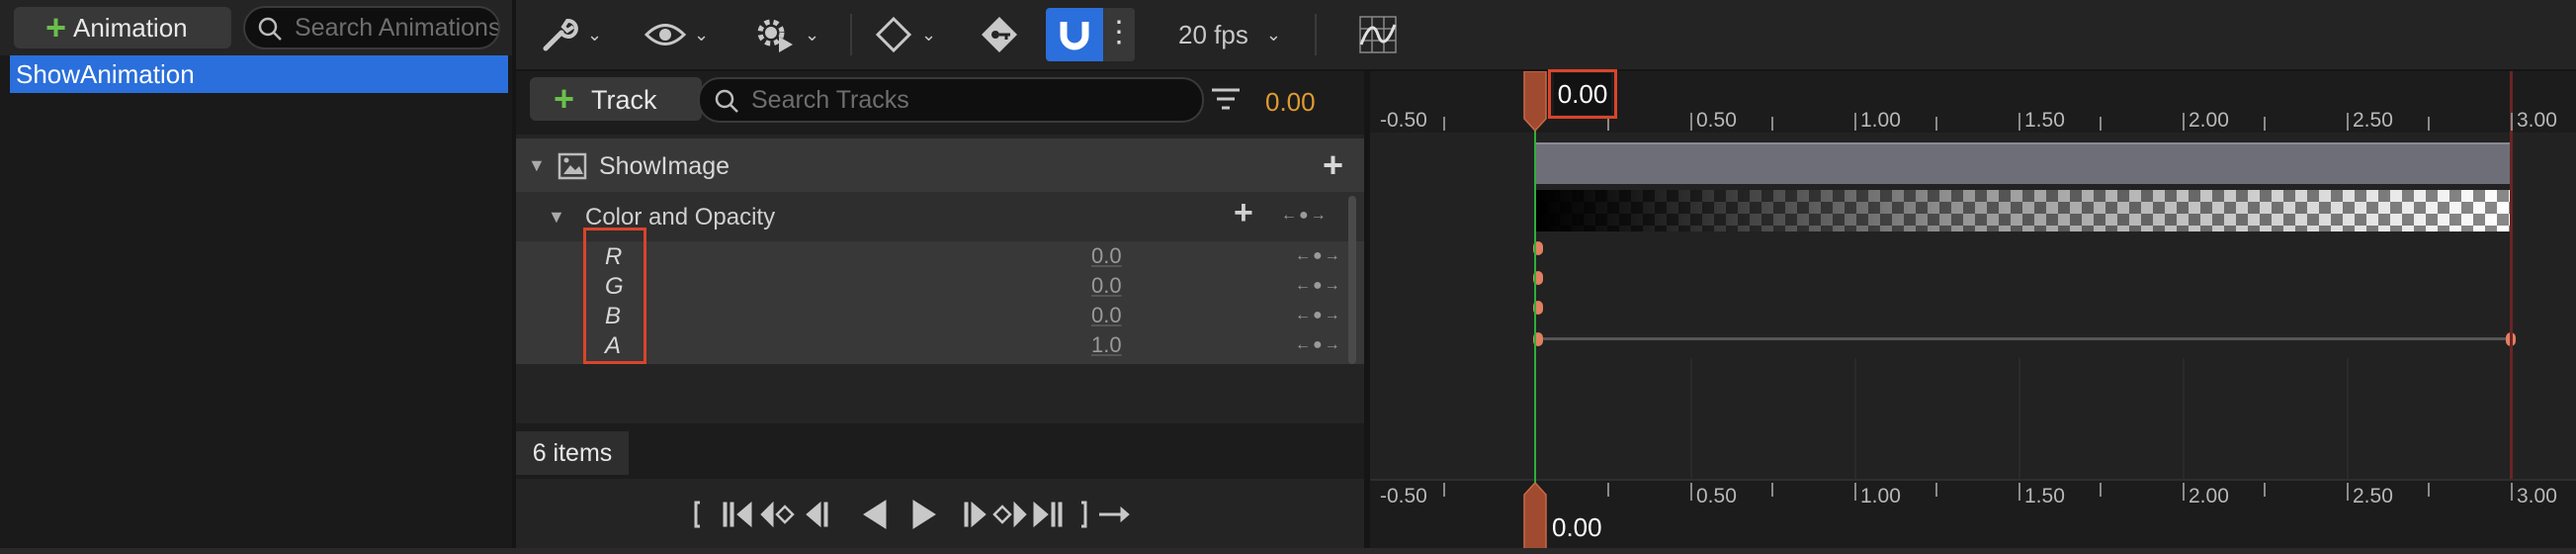  Describe the element at coordinates (2023, 210) in the screenshot. I see `color-opacity-gradient-bar` at that location.